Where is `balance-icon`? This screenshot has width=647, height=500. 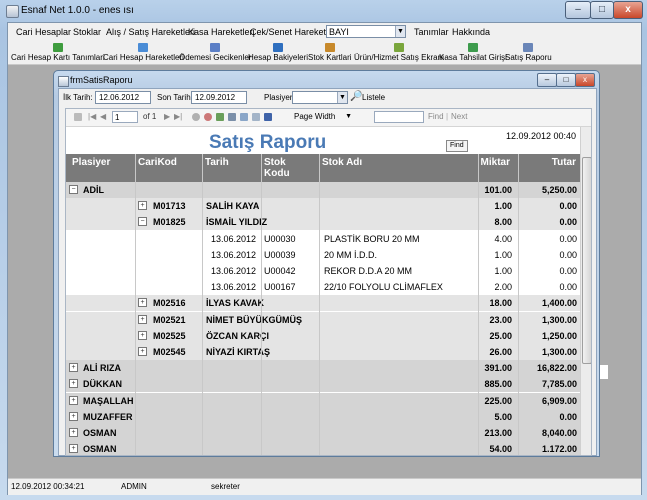 balance-icon is located at coordinates (278, 47).